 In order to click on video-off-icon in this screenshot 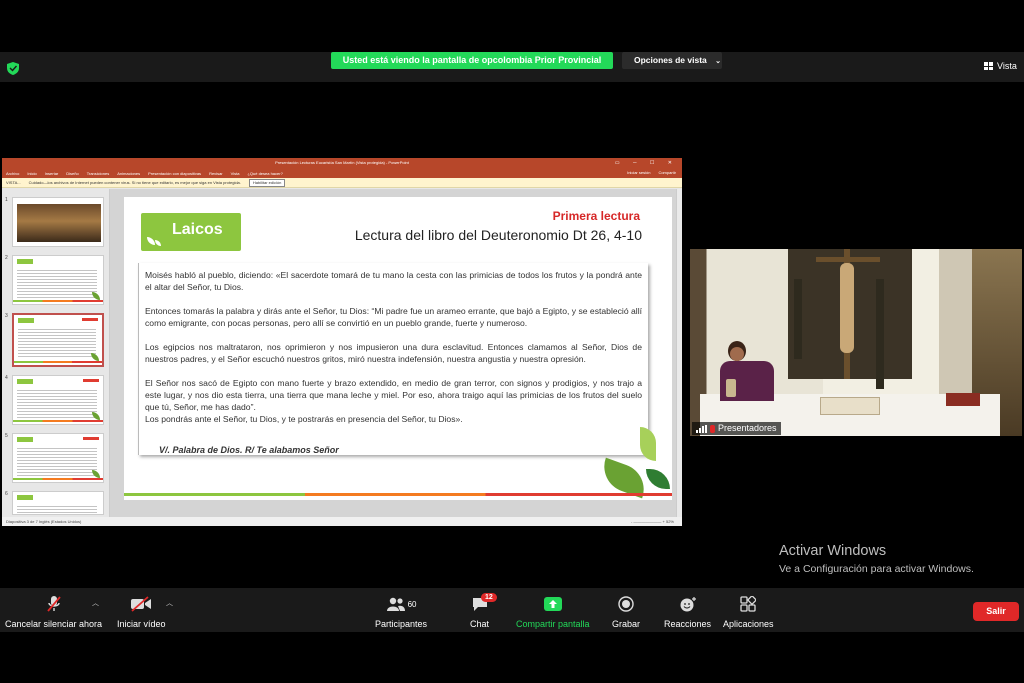, I will do `click(141, 604)`.